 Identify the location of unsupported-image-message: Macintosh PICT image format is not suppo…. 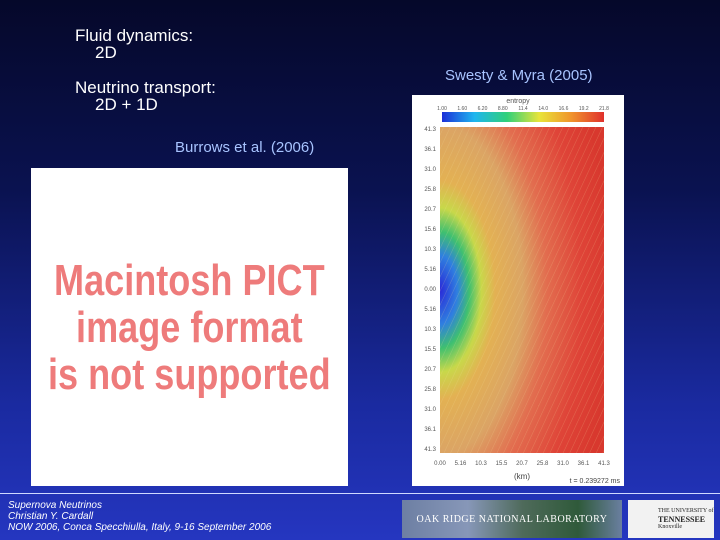
(189, 327).